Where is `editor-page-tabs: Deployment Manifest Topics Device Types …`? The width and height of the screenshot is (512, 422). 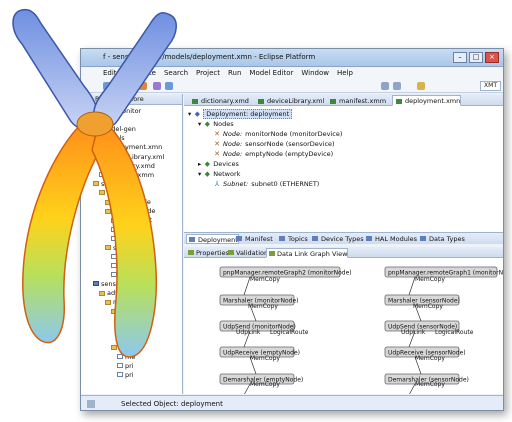
editor-page-tabs: Deployment Manifest Topics Device Types … is located at coordinates (343, 238).